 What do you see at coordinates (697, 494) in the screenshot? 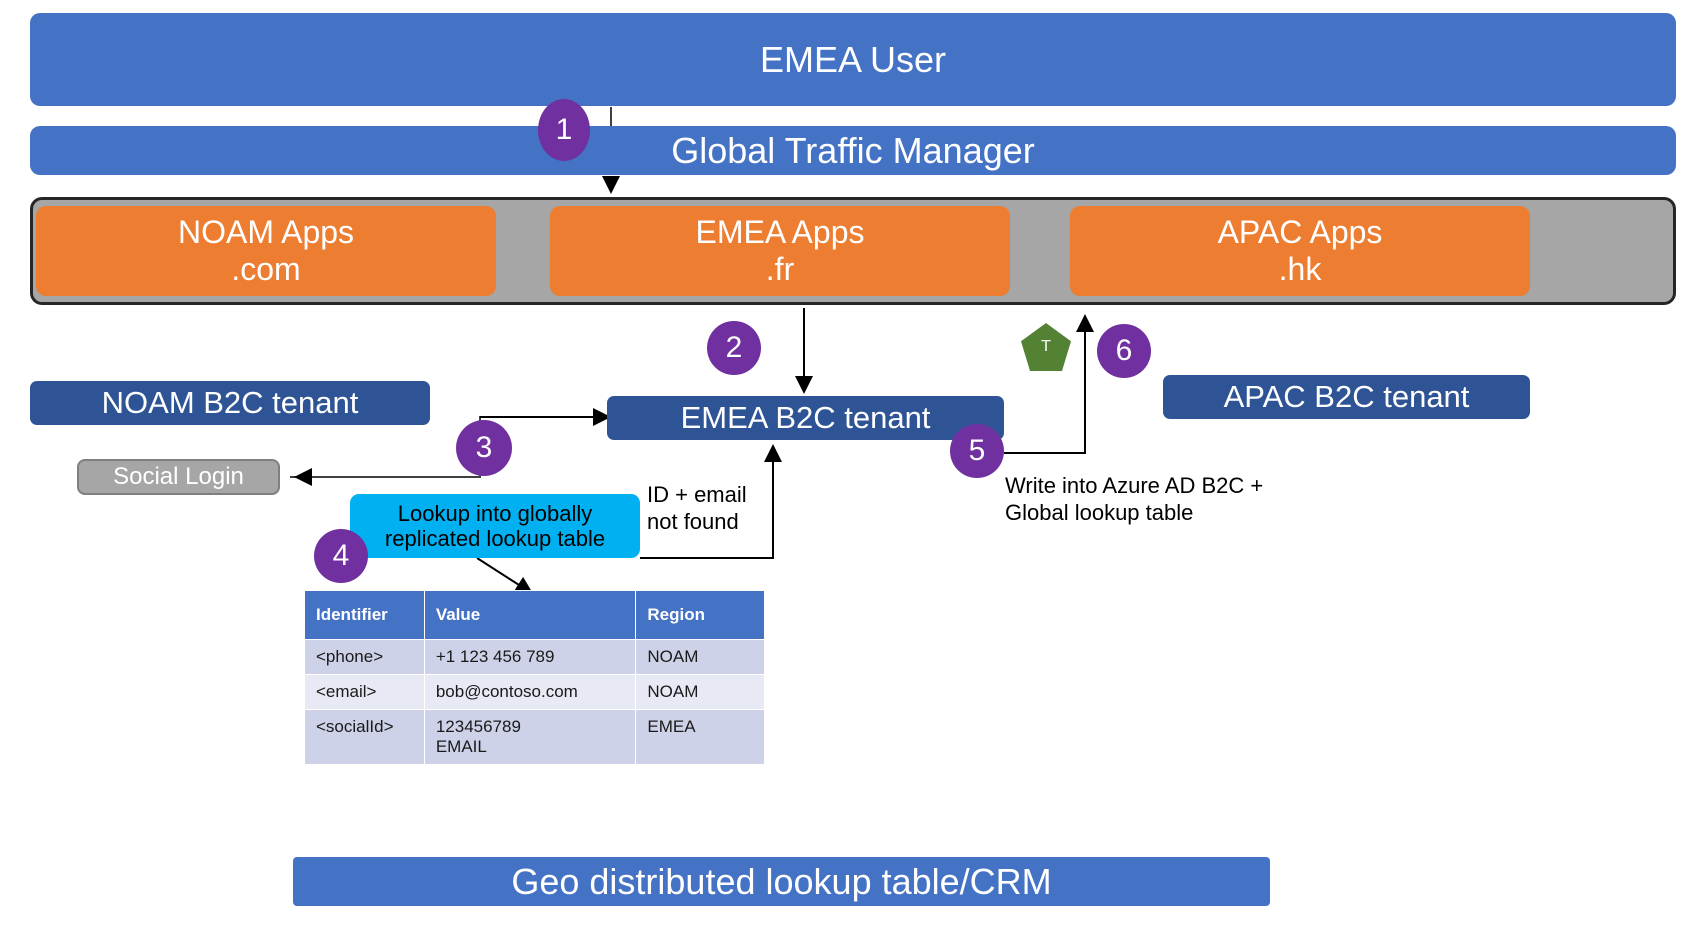
I see `not-found-line1: ID + email` at bounding box center [697, 494].